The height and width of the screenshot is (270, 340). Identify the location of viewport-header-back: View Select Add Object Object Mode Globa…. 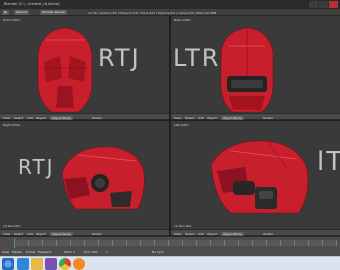
(255, 116).